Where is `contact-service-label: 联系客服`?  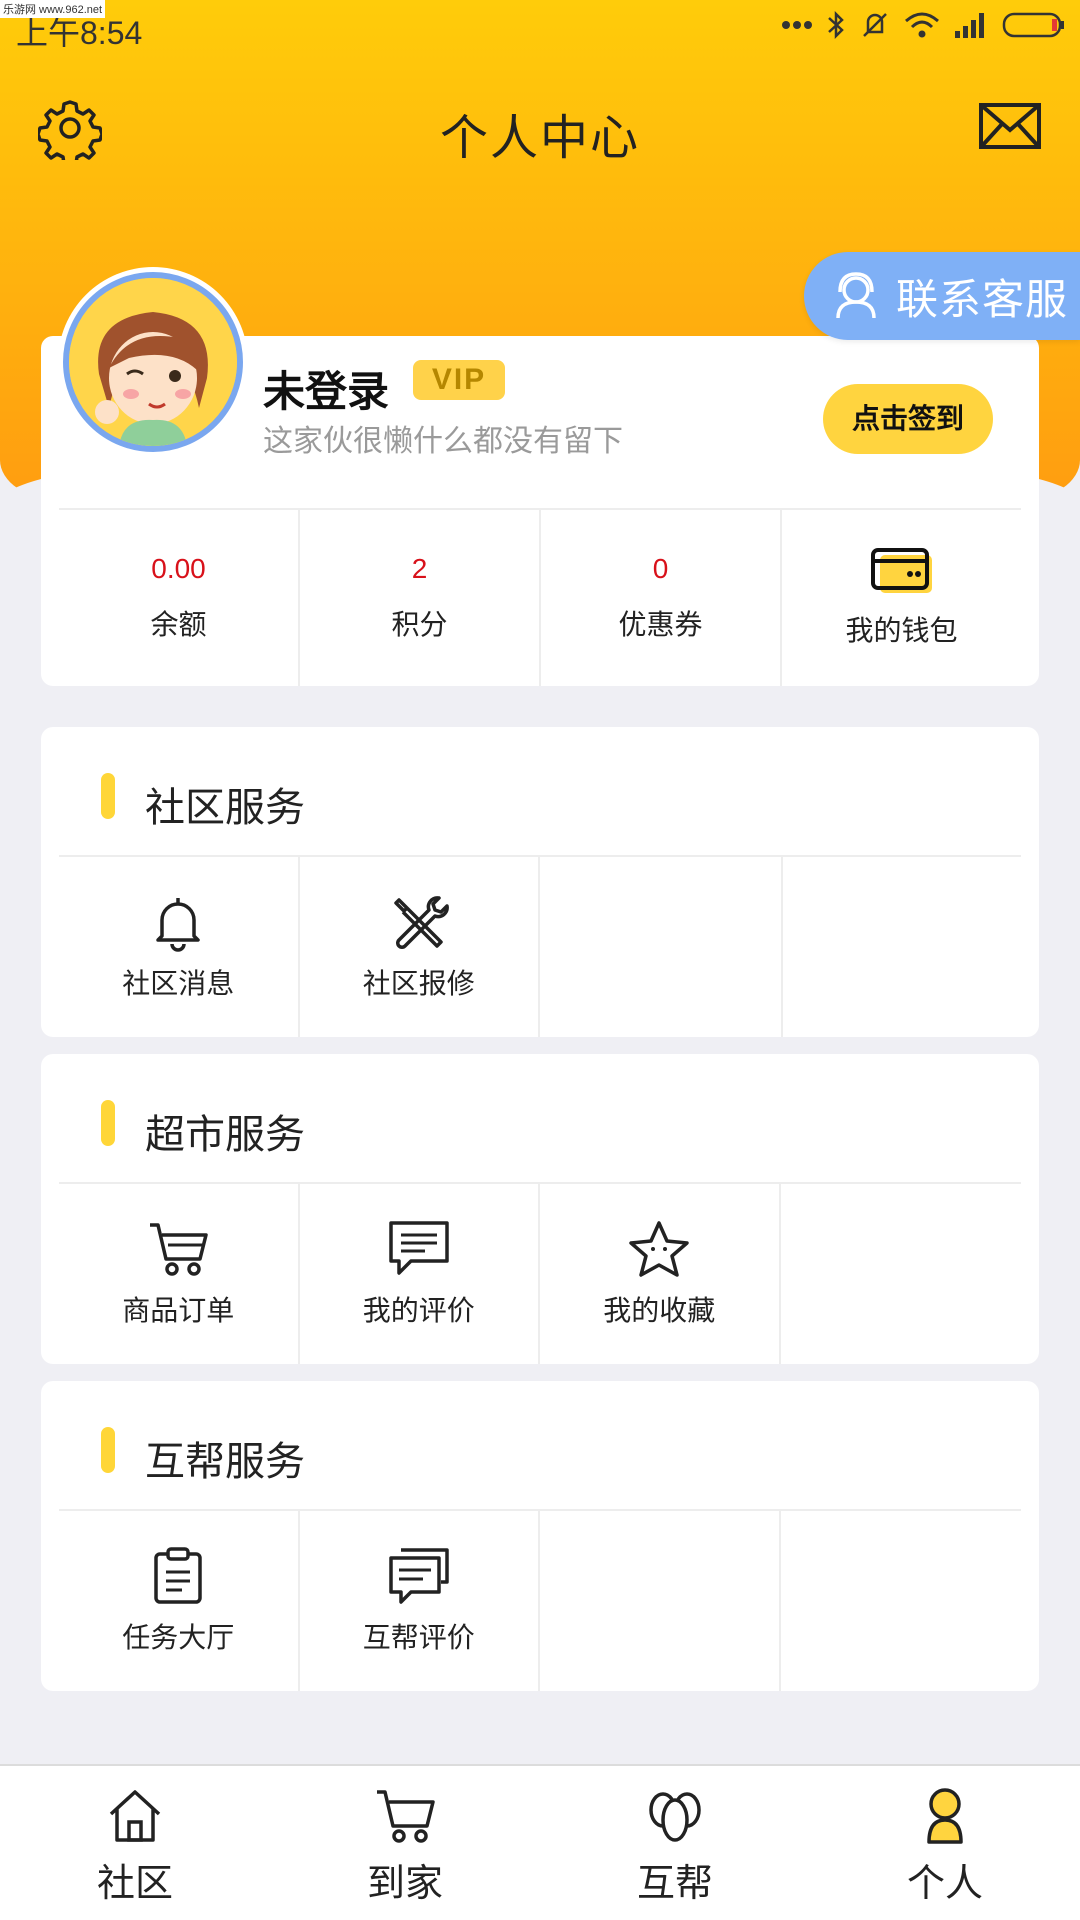 contact-service-label: 联系客服 is located at coordinates (982, 299).